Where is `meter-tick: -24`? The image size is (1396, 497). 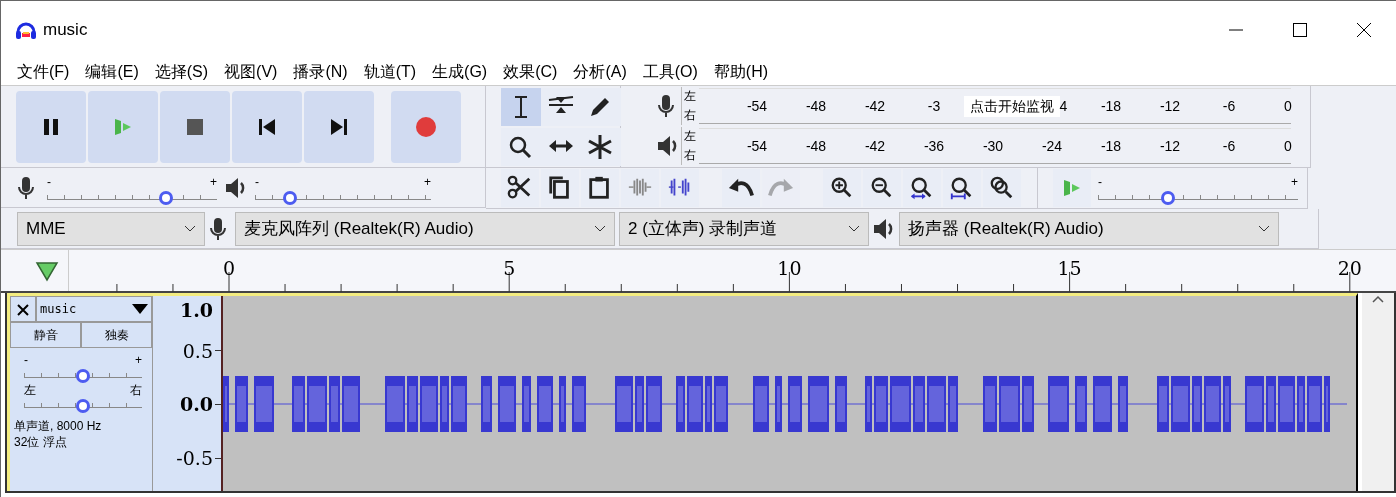
meter-tick: -24 is located at coordinates (1052, 146).